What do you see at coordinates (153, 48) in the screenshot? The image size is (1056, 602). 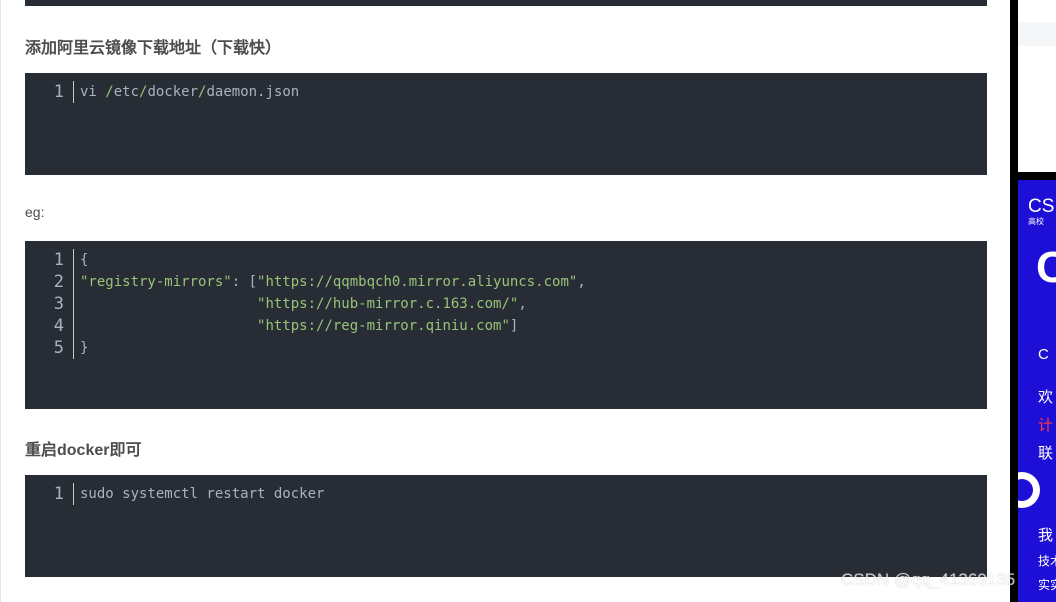 I see `heading-aliyun-mirror: 添加阿里云镜像下载地址（下载快）` at bounding box center [153, 48].